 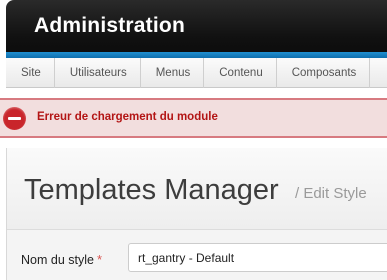 I want to click on menu-item-menus: Menus, so click(x=173, y=73).